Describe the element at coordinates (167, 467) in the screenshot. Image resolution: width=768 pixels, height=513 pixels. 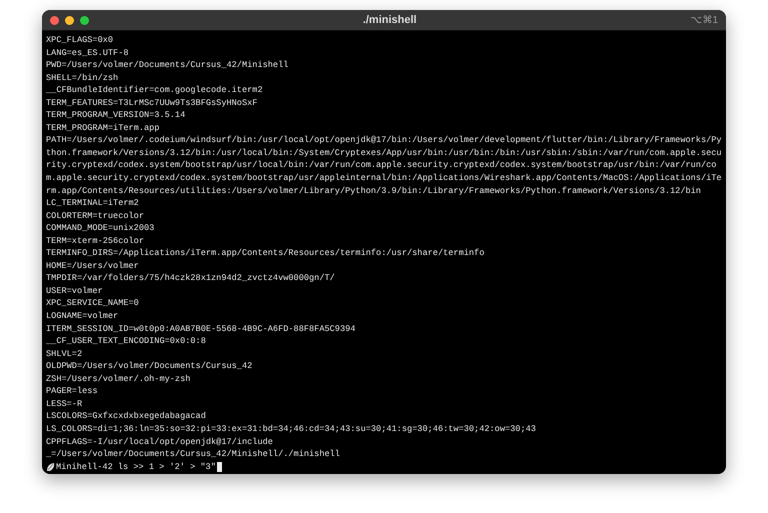
I see `command-text: ls >> 1 > '2' > "3"` at that location.